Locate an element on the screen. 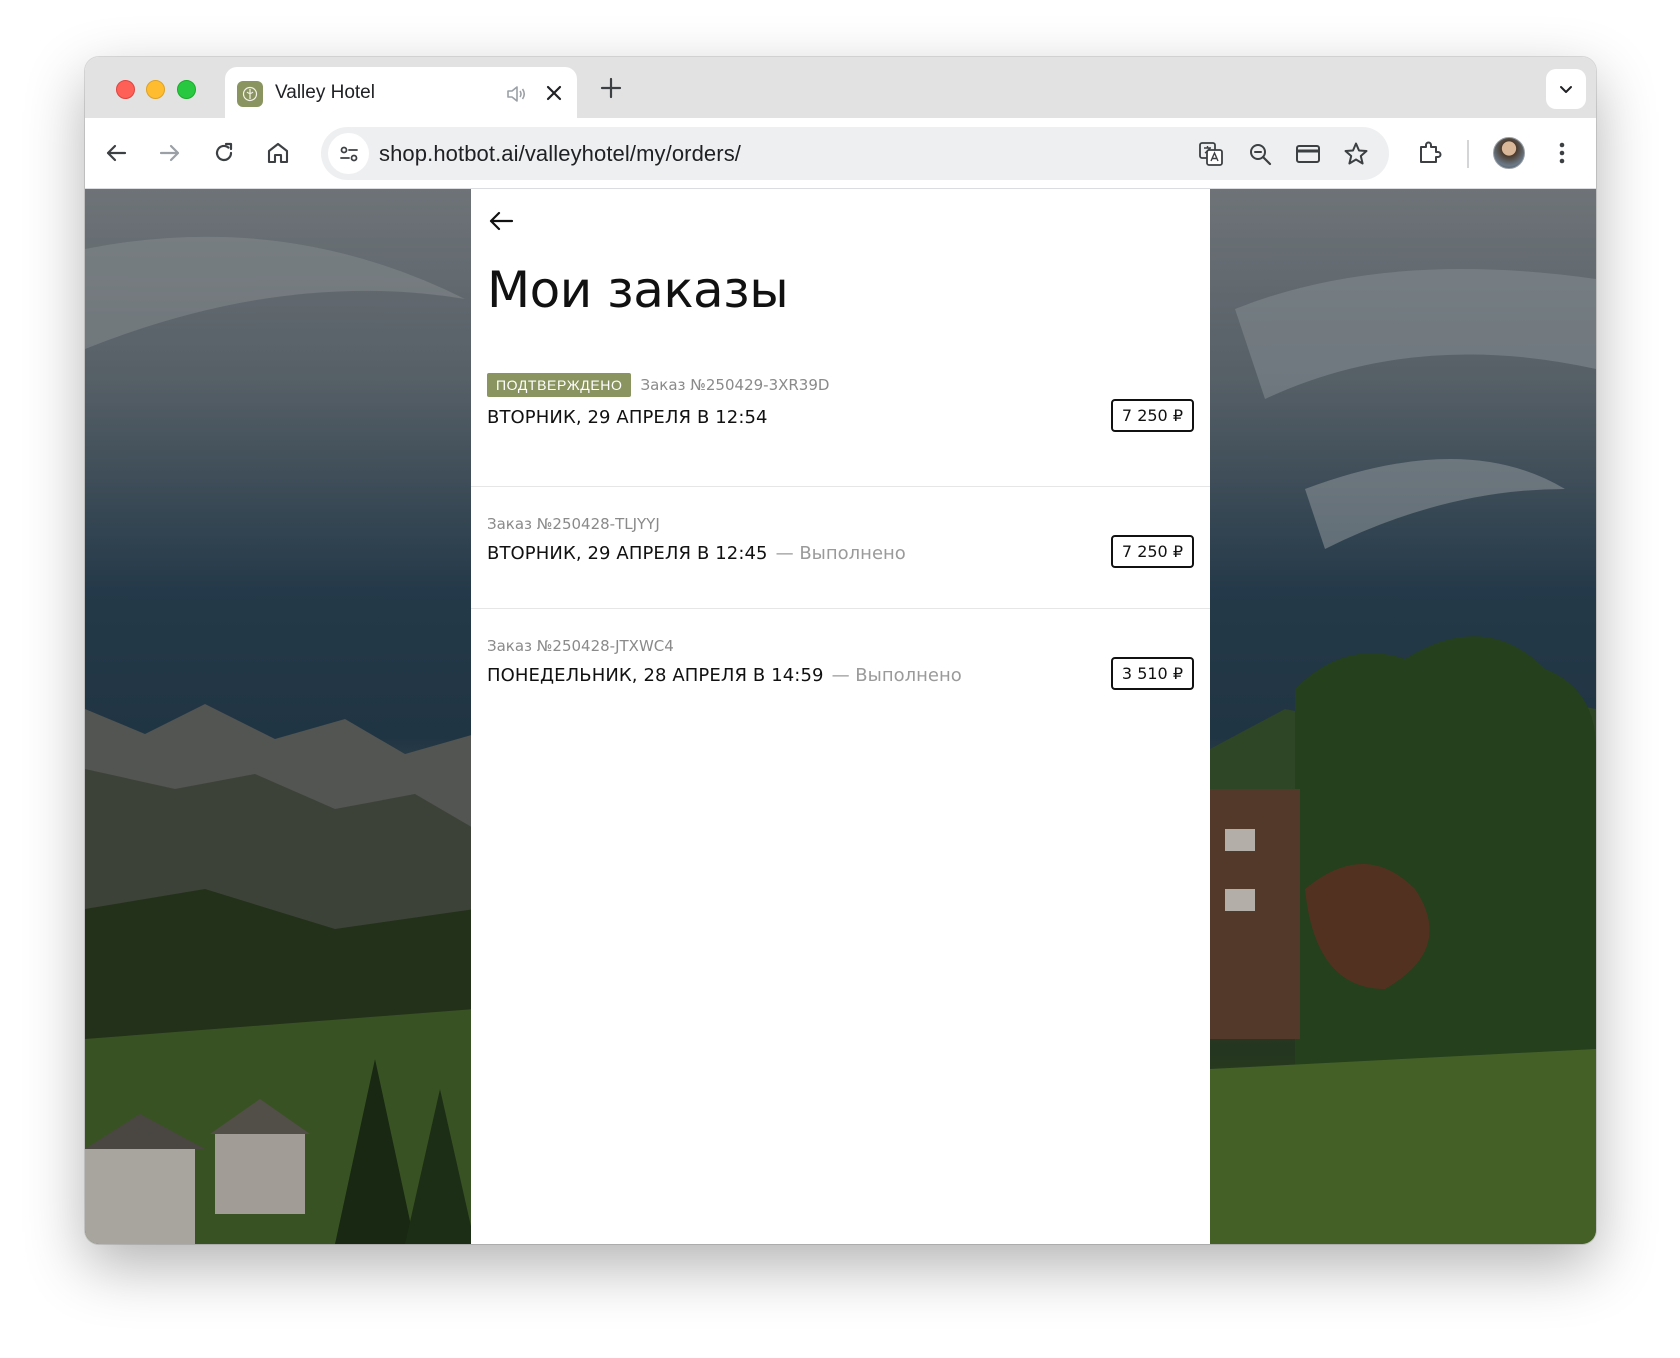 Image resolution: width=1680 pixels, height=1358 pixels. site-settings-icon is located at coordinates (348, 153).